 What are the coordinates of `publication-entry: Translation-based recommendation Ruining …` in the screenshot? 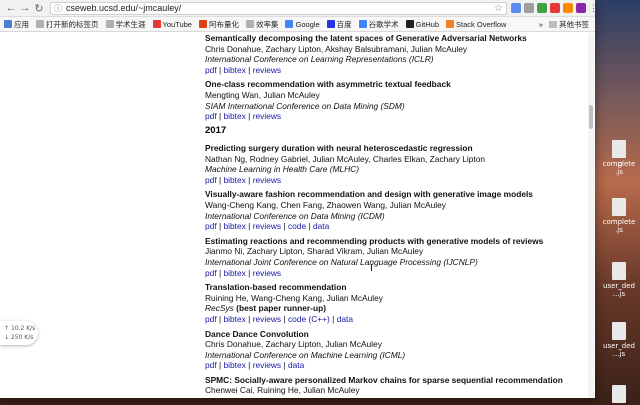 It's located at (391, 303).